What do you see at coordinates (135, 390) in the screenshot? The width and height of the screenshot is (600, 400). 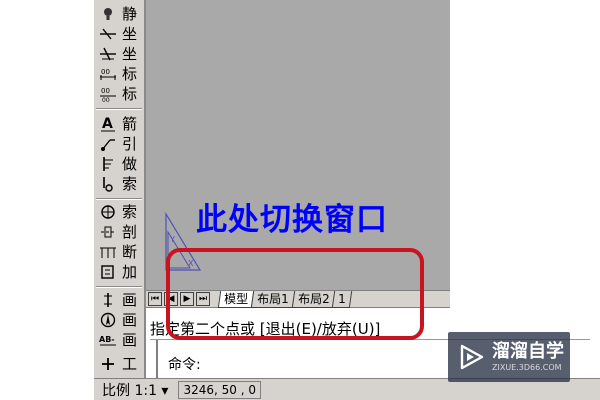 I see `scale-selector: 比例 1:1 ▾` at bounding box center [135, 390].